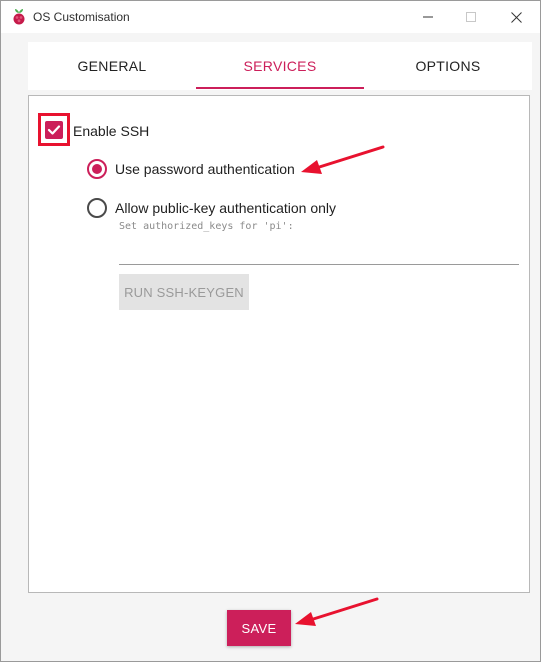 The width and height of the screenshot is (541, 662). What do you see at coordinates (205, 169) in the screenshot?
I see `password-auth-label: Use password authentication` at bounding box center [205, 169].